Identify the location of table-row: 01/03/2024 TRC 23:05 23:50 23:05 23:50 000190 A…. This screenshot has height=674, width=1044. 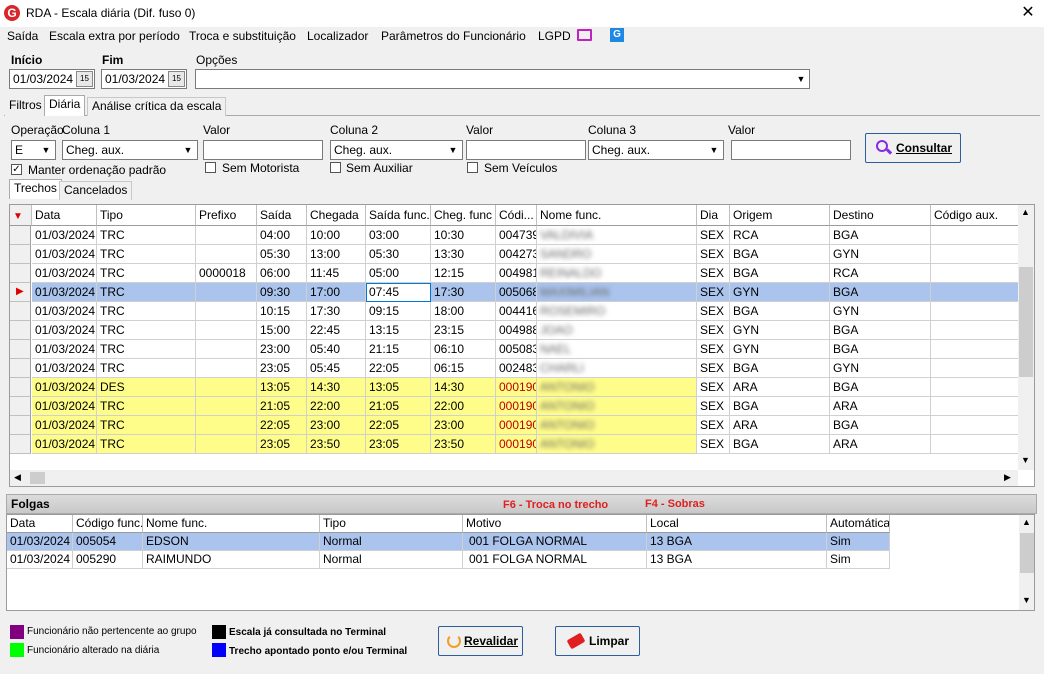
(515, 444).